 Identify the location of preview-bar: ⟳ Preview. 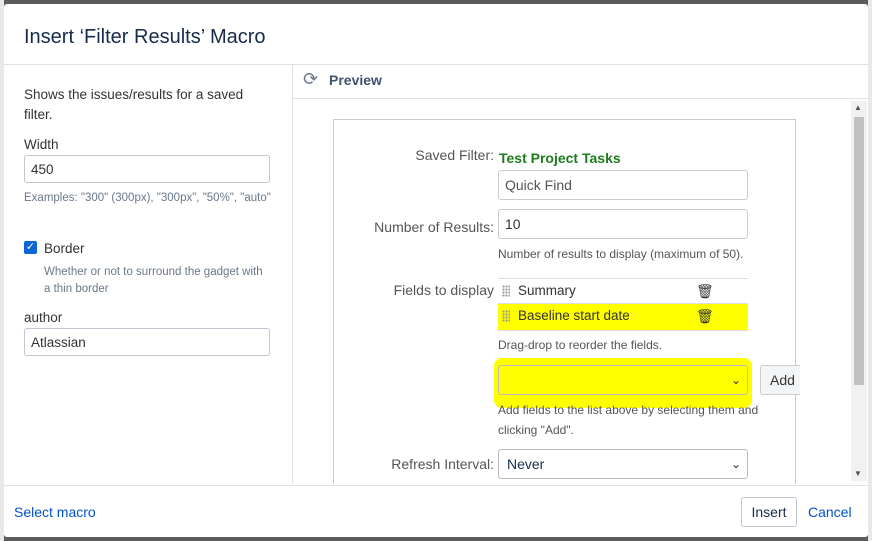
(580, 79).